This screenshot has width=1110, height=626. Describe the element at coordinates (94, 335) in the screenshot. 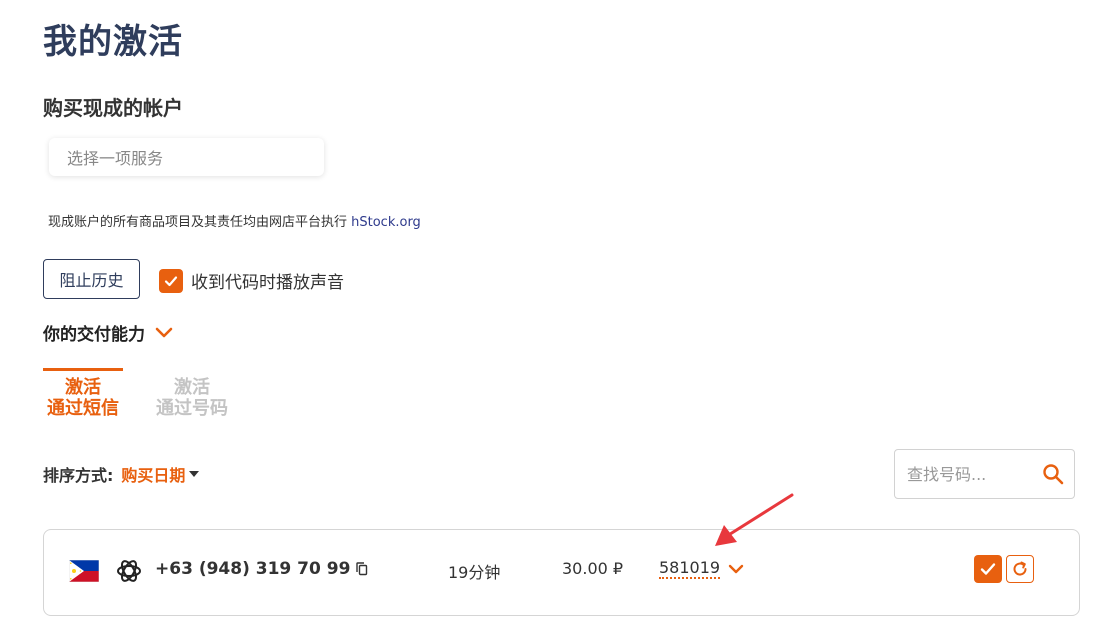

I see `delivery-capacity-label: 你的交付能力` at that location.